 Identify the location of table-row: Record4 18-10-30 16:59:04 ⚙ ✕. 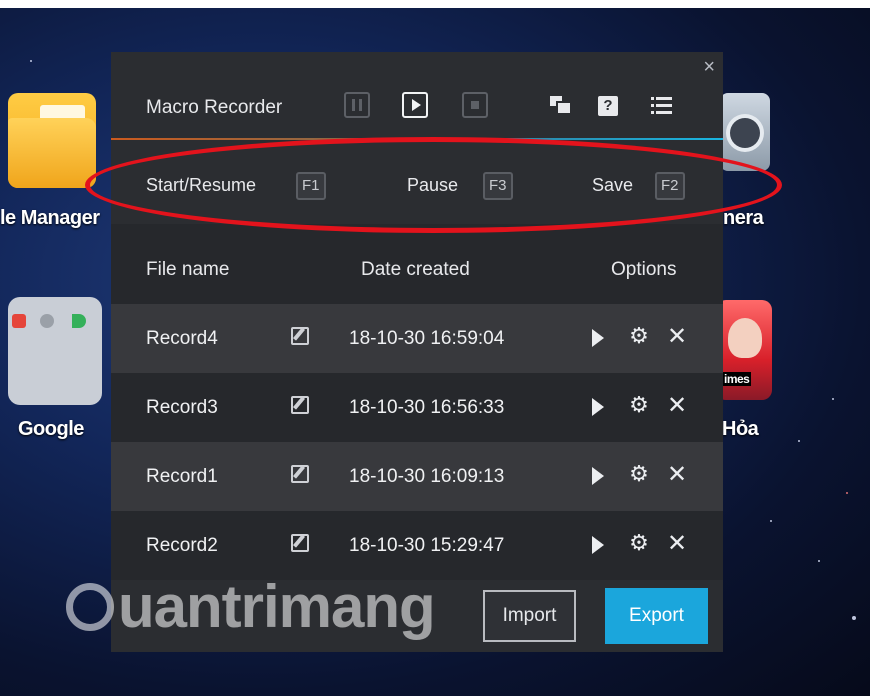
(417, 338).